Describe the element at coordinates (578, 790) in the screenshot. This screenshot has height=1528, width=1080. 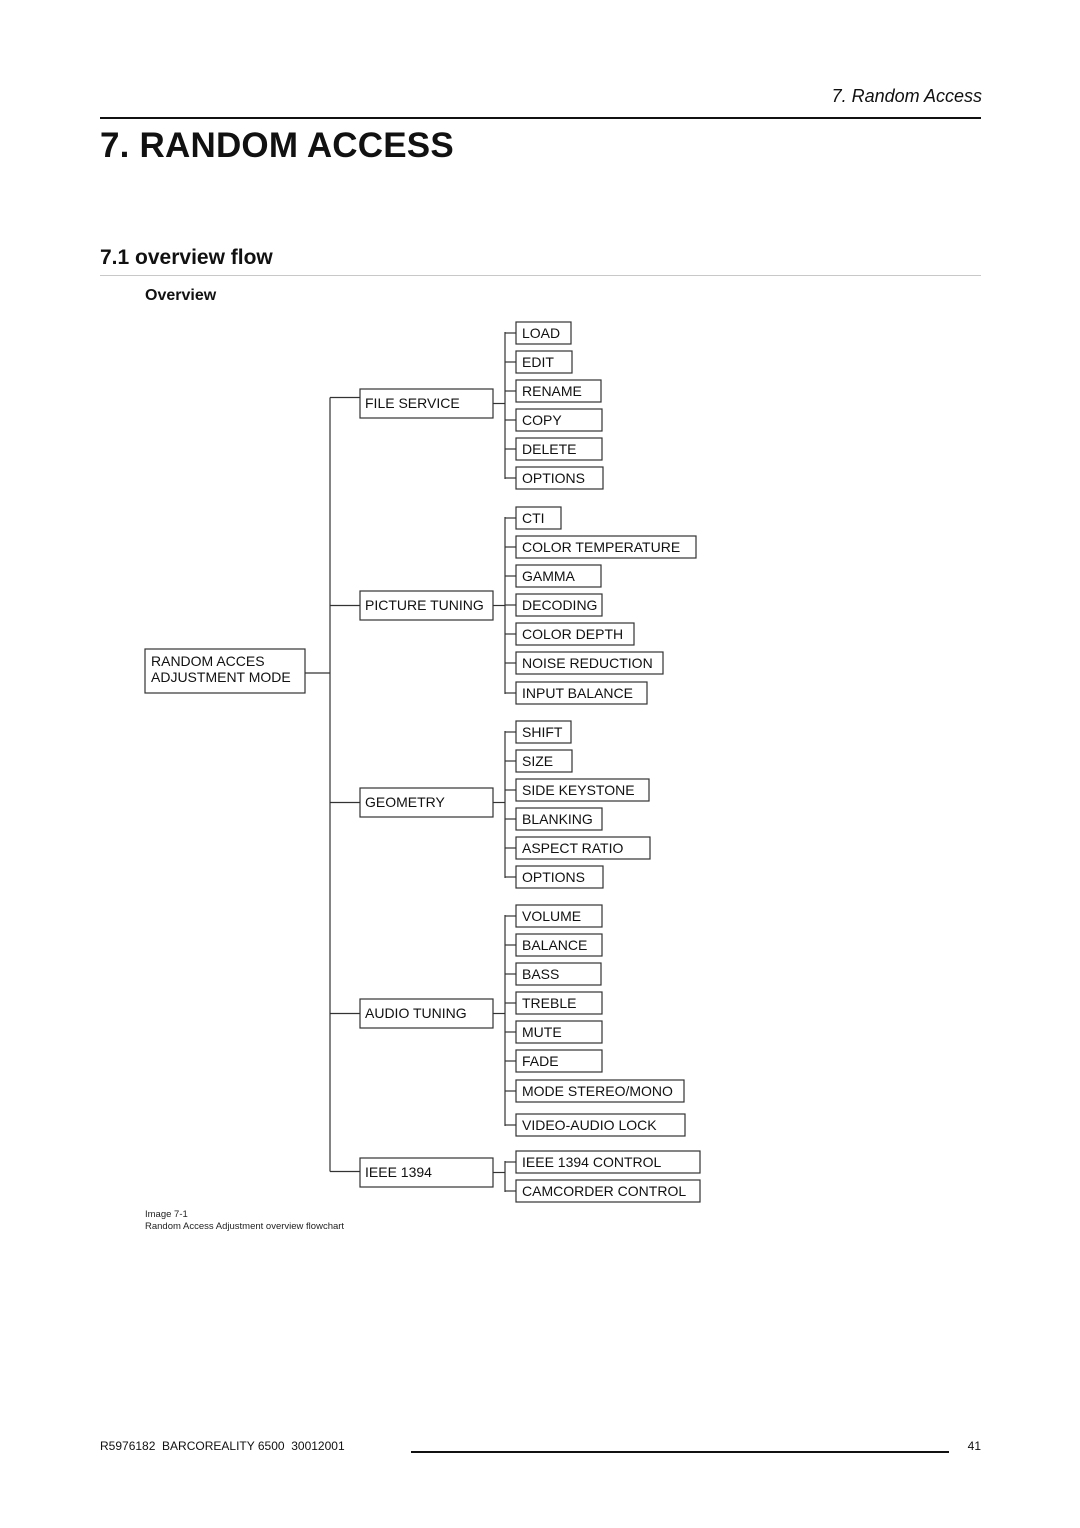
I see `child-label-geometry-side-keystone: SIDE KEYSTONE` at that location.